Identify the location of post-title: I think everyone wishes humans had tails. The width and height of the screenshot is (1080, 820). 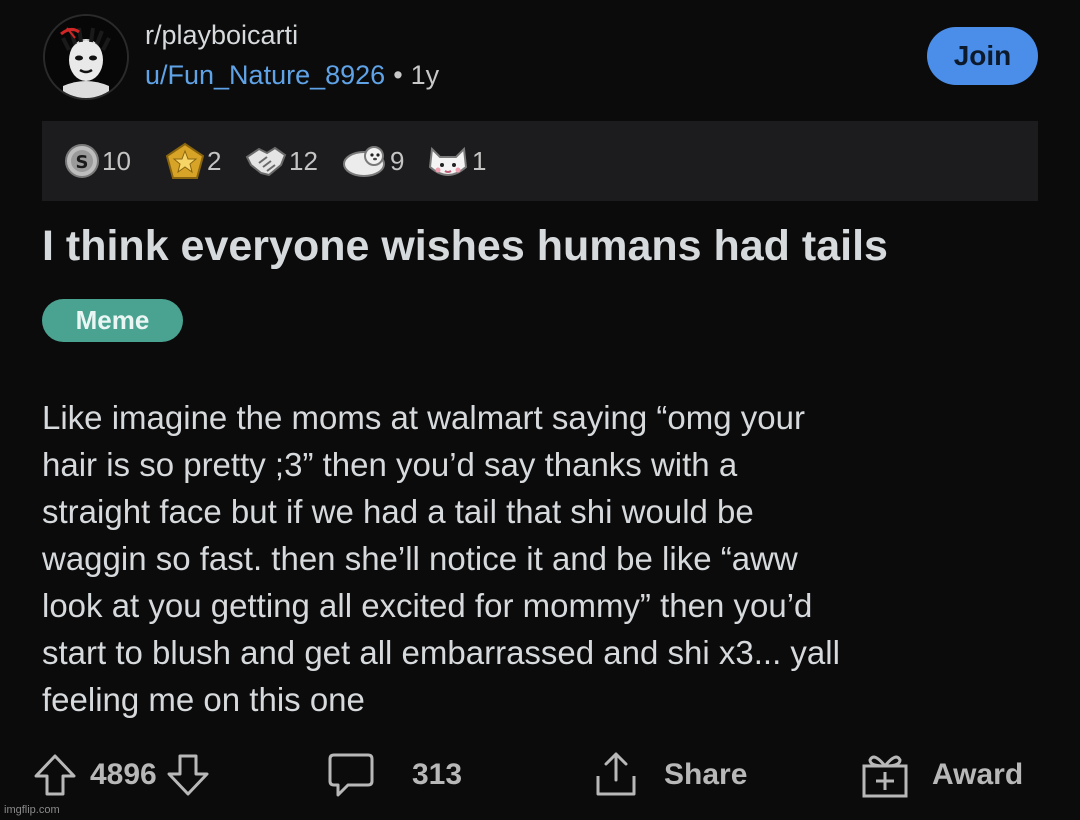
(465, 246).